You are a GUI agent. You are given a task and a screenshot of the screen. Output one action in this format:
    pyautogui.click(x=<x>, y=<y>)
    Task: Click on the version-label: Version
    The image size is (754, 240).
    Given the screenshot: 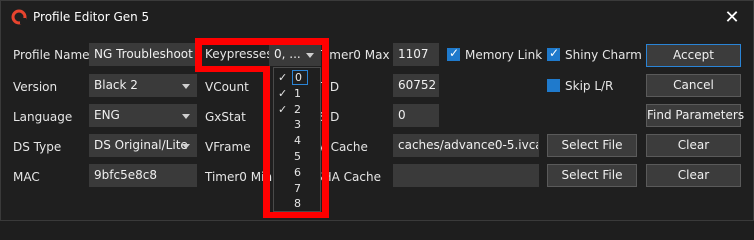 What is the action you would take?
    pyautogui.click(x=35, y=87)
    